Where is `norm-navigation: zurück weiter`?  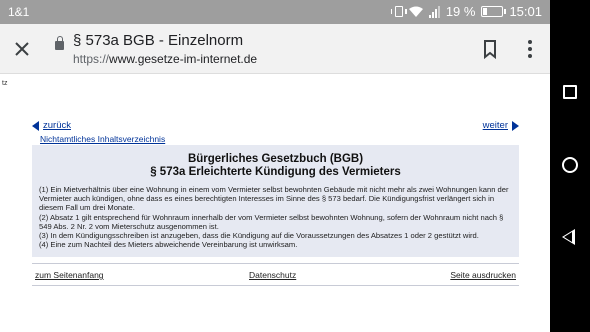 norm-navigation: zurück weiter is located at coordinates (275, 127).